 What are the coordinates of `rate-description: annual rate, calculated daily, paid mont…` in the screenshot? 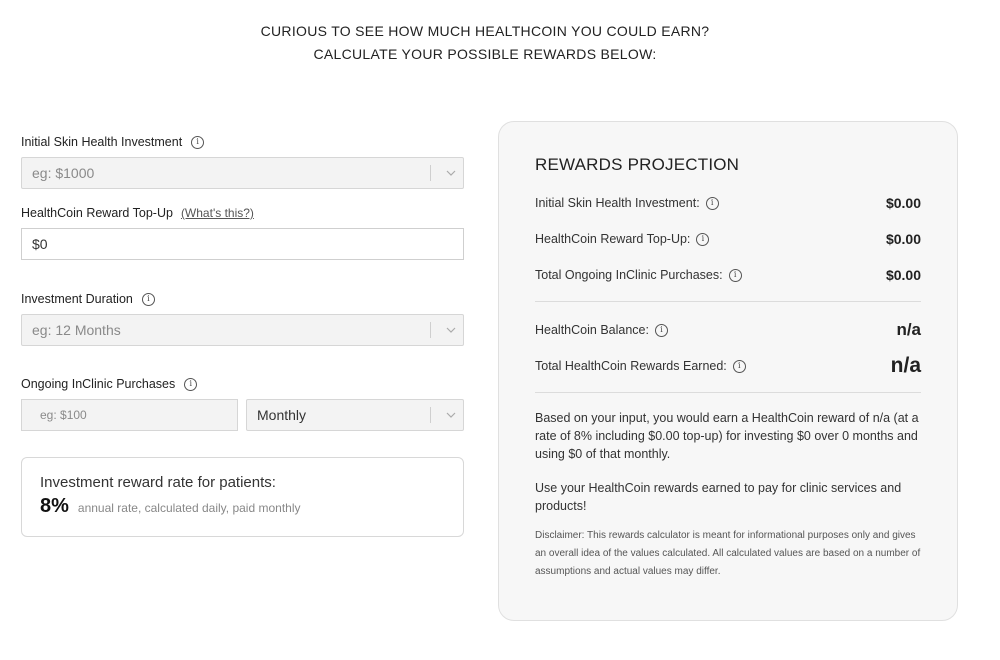 It's located at (189, 508).